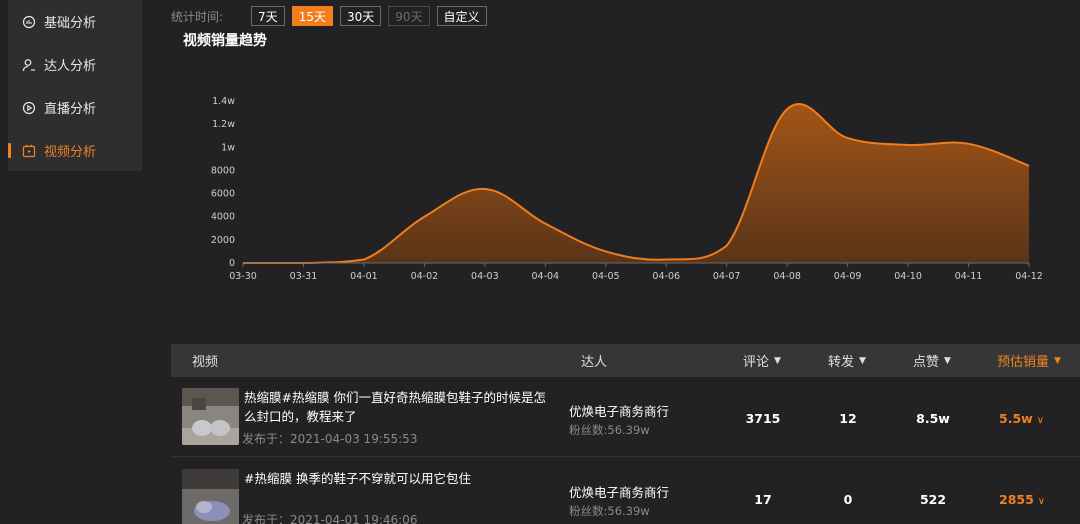 The height and width of the screenshot is (524, 1080). What do you see at coordinates (223, 240) in the screenshot?
I see `y-tick-label: 2000` at bounding box center [223, 240].